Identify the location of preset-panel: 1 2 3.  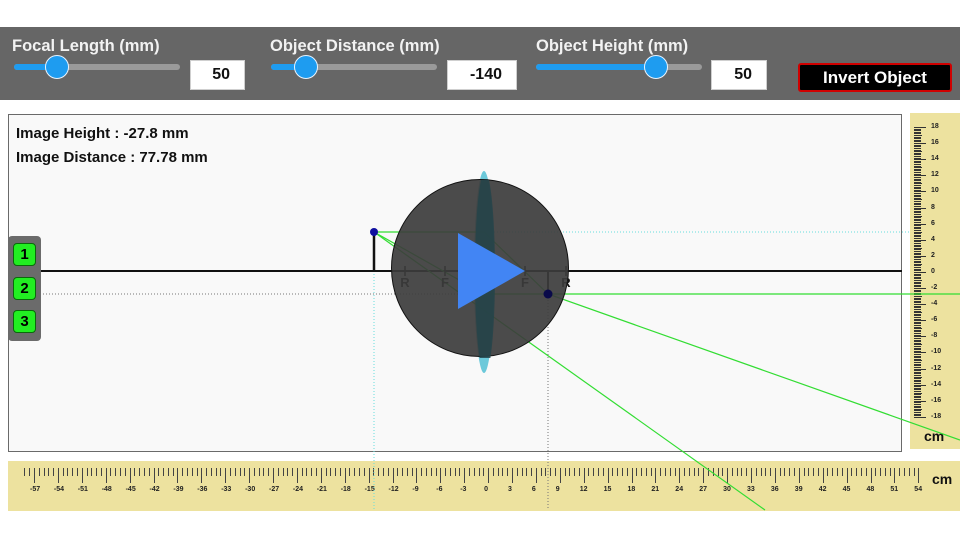
(24, 288).